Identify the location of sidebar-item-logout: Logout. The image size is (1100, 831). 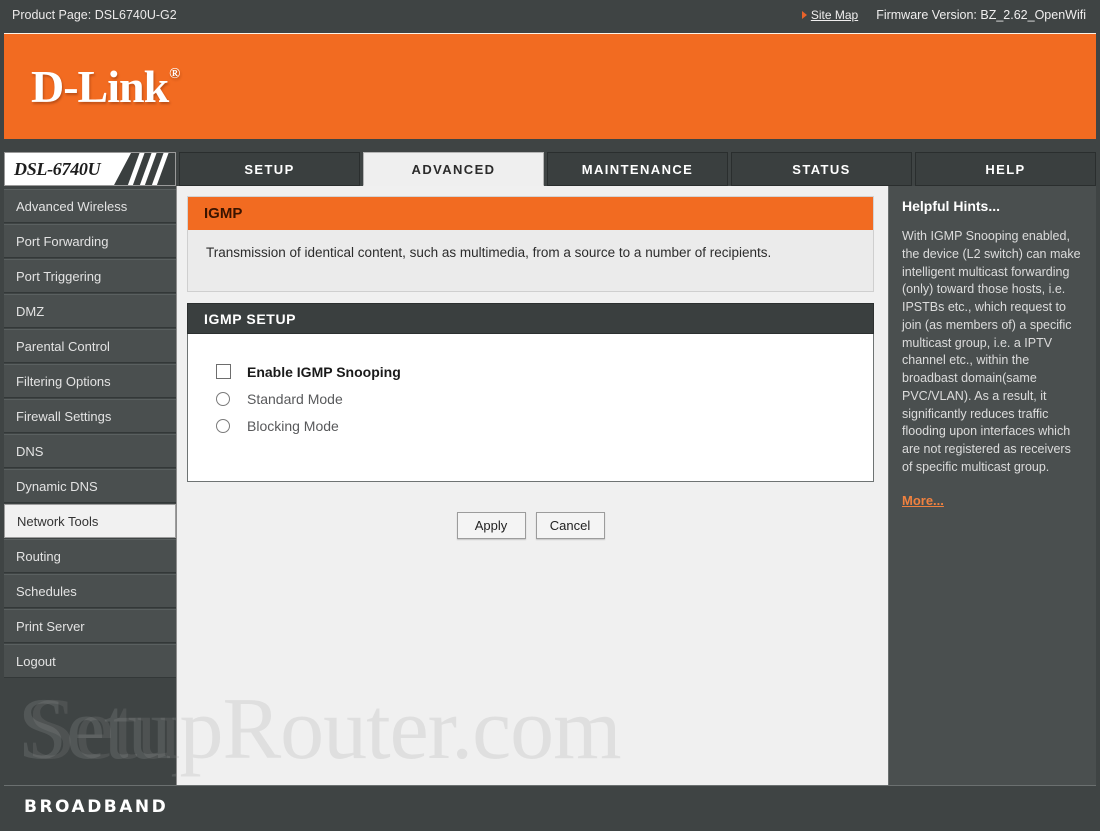
(90, 661).